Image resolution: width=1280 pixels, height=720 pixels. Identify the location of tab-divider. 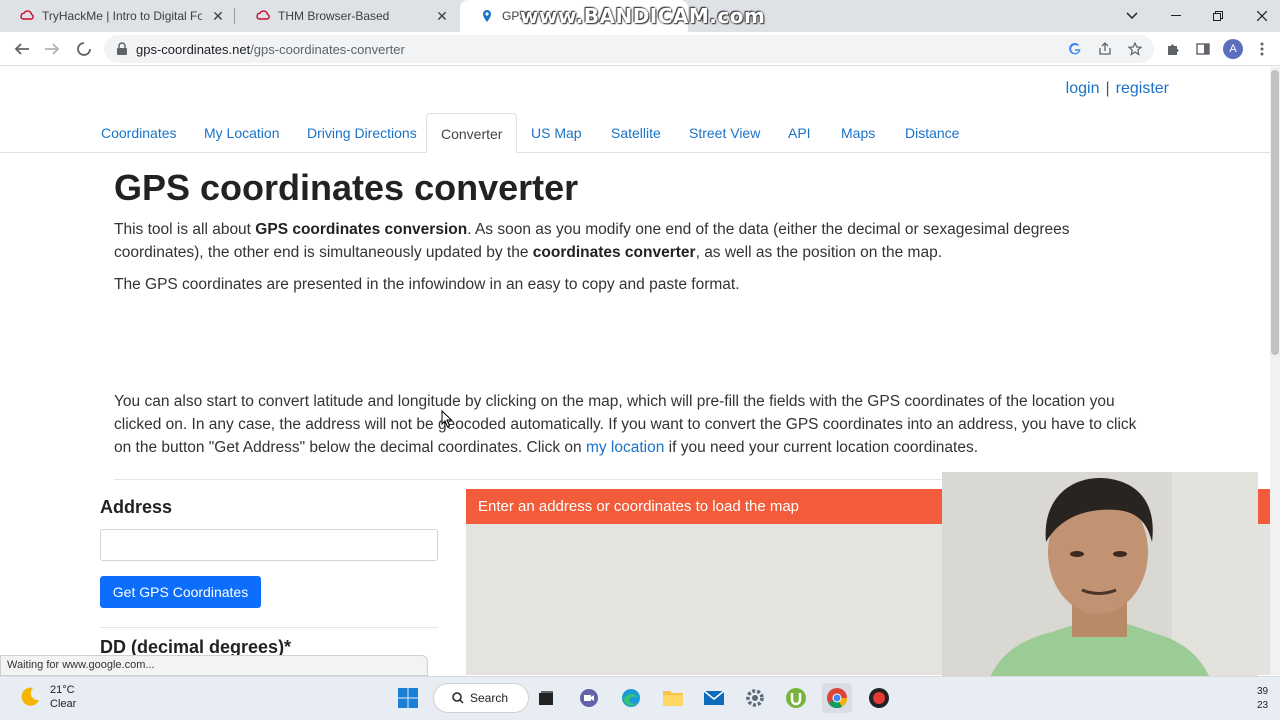
(234, 16).